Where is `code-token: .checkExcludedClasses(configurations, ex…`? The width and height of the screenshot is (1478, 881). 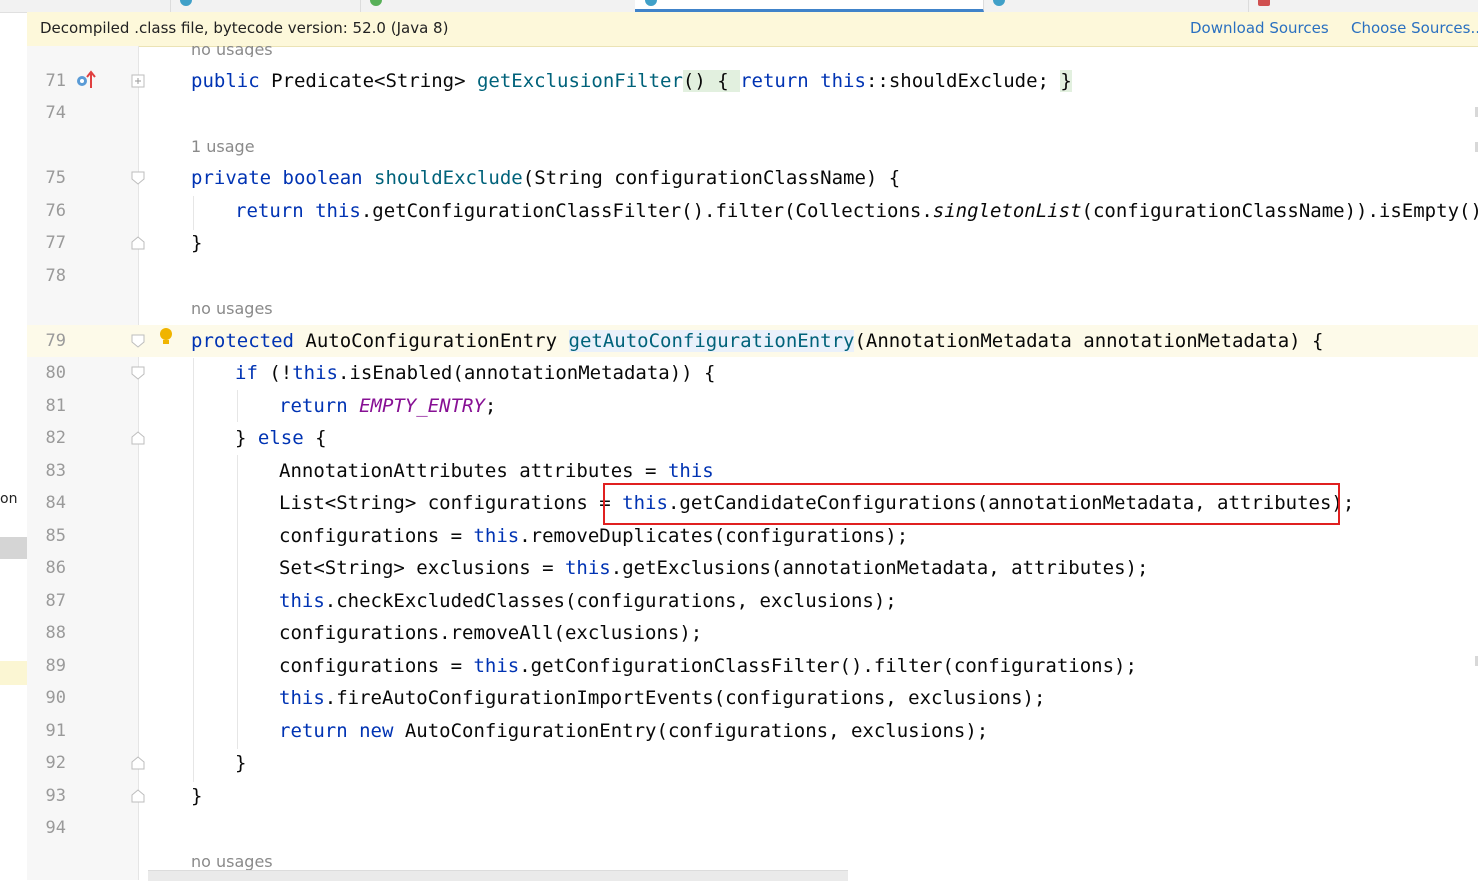 code-token: .checkExcludedClasses(configurations, ex… is located at coordinates (610, 601).